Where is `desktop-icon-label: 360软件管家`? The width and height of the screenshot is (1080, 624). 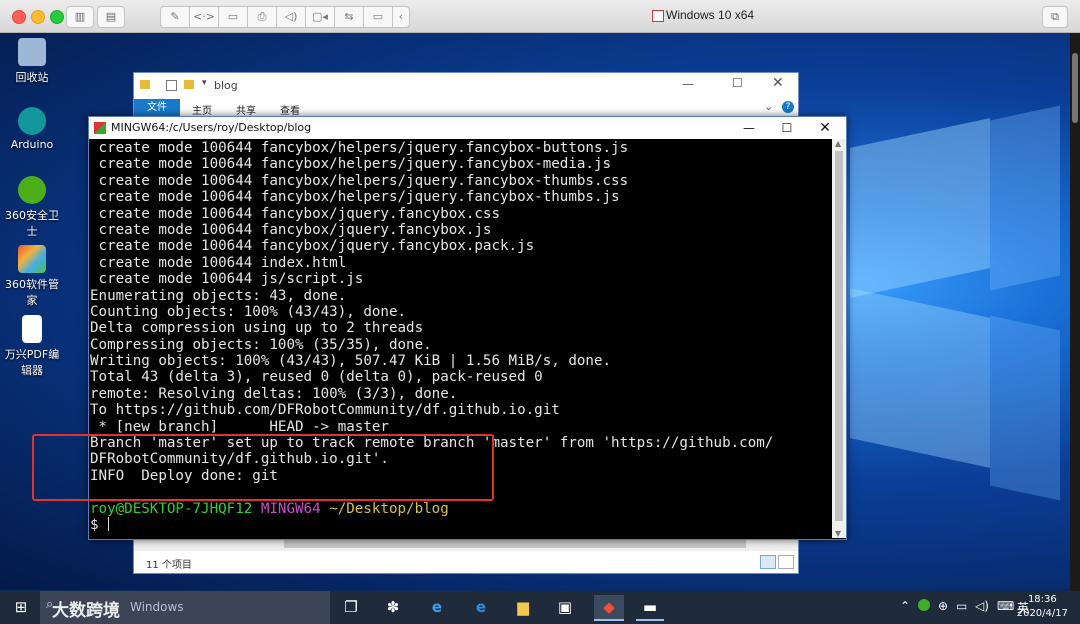
desktop-icon-label: 360软件管家 is located at coordinates (32, 292).